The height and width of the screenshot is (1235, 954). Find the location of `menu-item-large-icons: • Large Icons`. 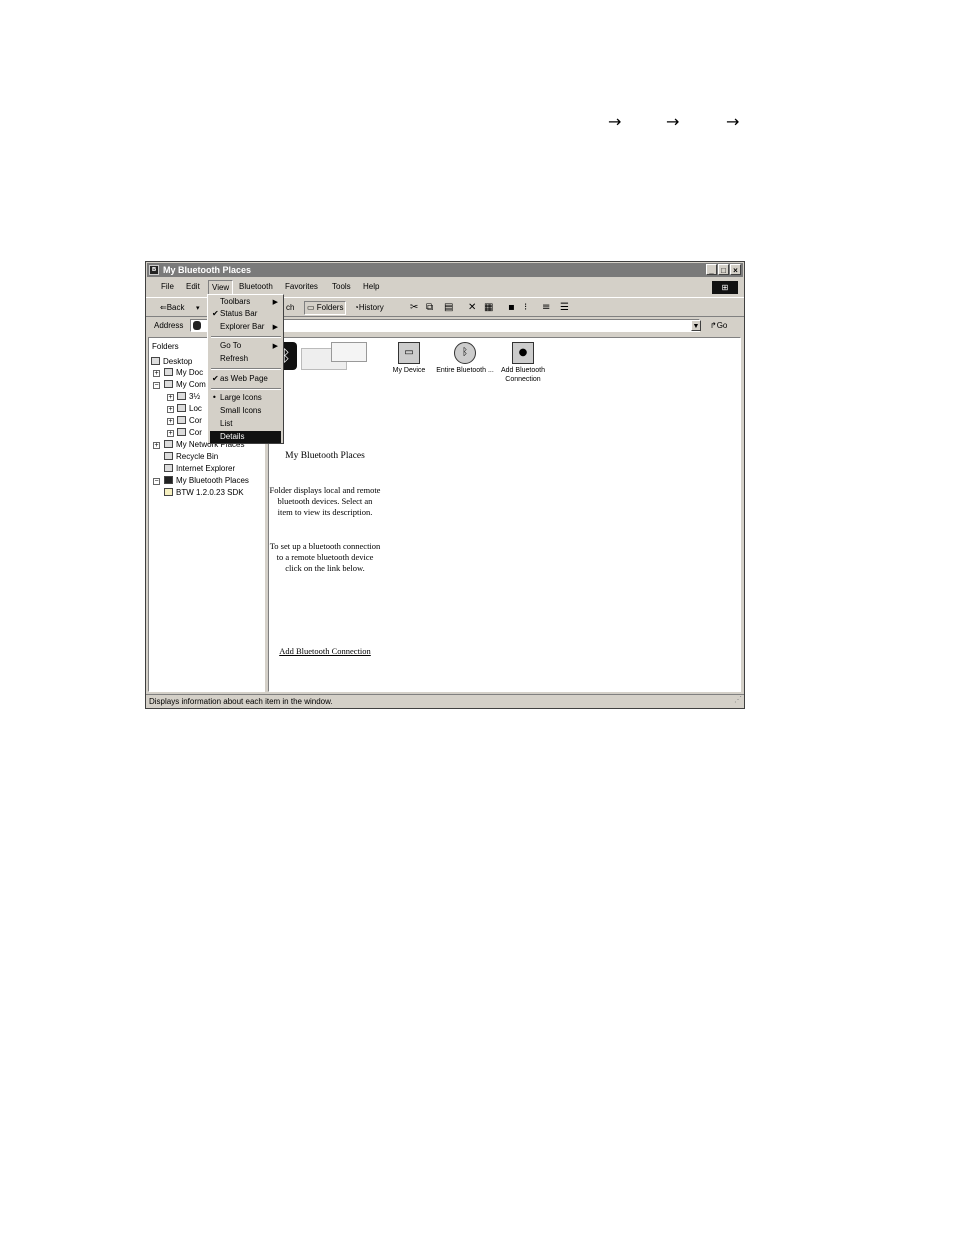

menu-item-large-icons: • Large Icons is located at coordinates (245, 398).